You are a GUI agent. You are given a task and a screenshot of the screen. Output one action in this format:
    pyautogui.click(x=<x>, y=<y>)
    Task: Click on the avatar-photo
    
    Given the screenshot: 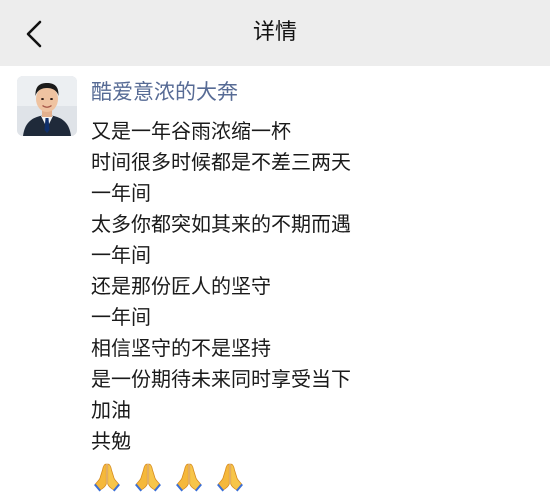 What is the action you would take?
    pyautogui.click(x=47, y=106)
    